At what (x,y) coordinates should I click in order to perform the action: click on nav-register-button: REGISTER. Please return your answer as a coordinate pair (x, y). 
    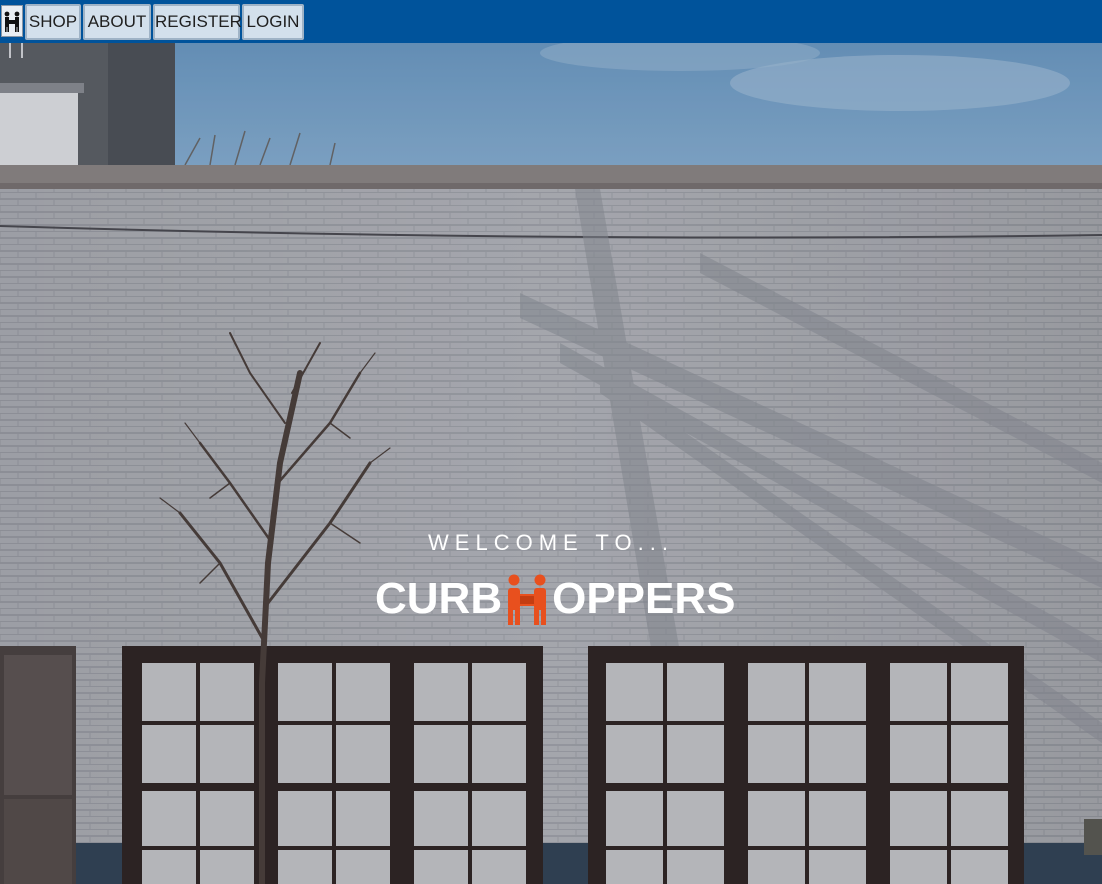
    Looking at the image, I should click on (197, 22).